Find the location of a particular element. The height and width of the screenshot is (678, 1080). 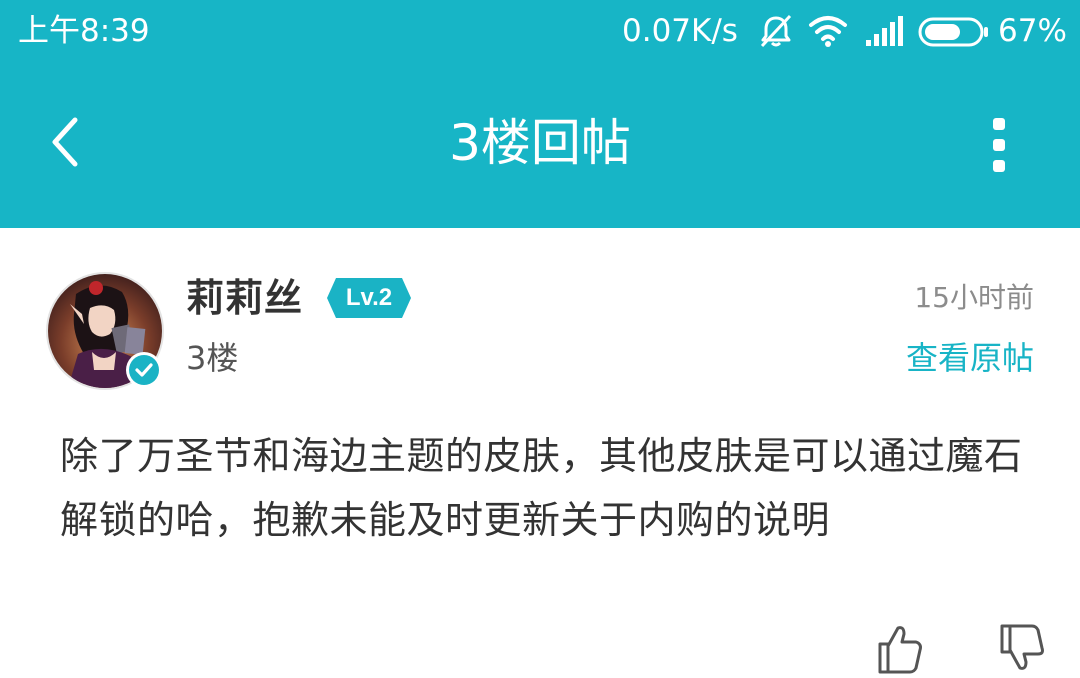

level-text: Lv.2 is located at coordinates (369, 297).